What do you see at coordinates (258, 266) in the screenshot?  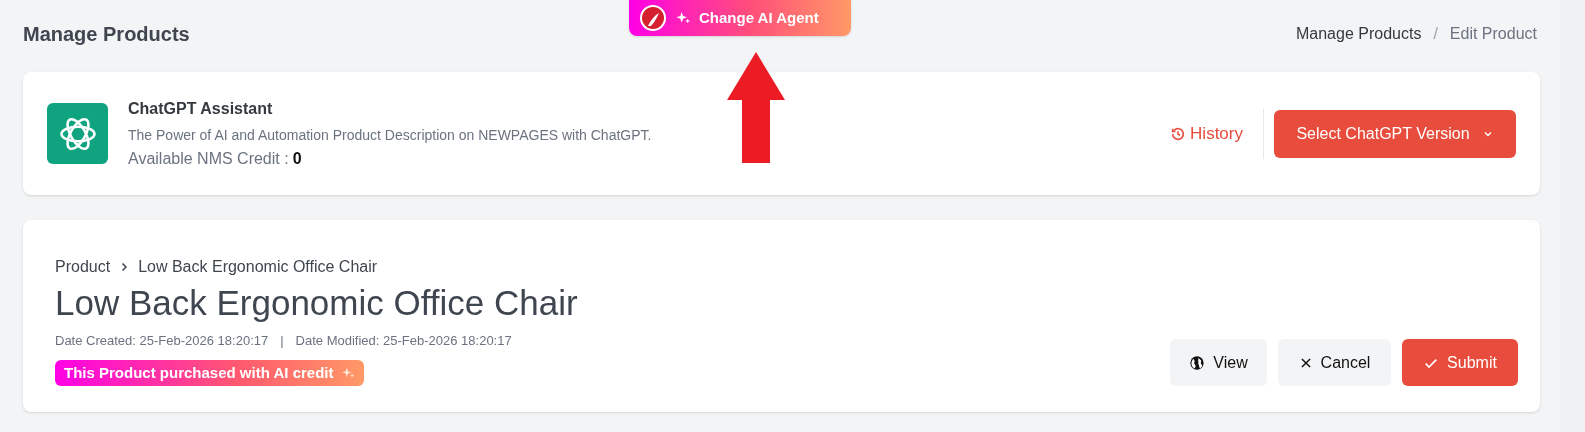 I see `product-path-item: Low Back Ergonomic Office Chair` at bounding box center [258, 266].